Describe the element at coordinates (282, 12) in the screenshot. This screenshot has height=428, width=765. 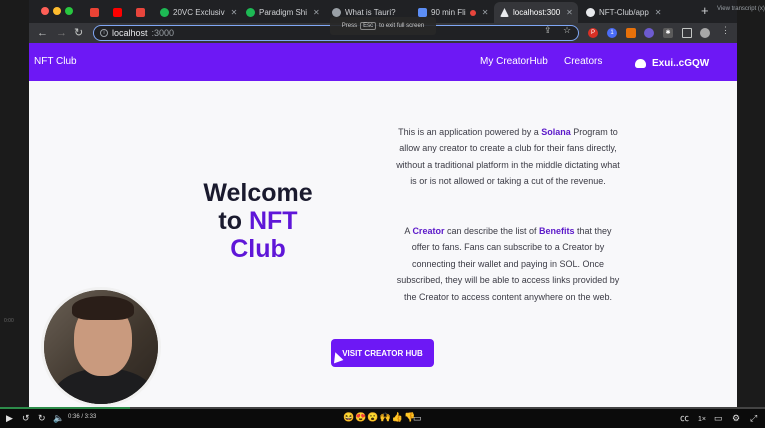
I see `tab-paradigm: Paradigm Shi ✕` at that location.